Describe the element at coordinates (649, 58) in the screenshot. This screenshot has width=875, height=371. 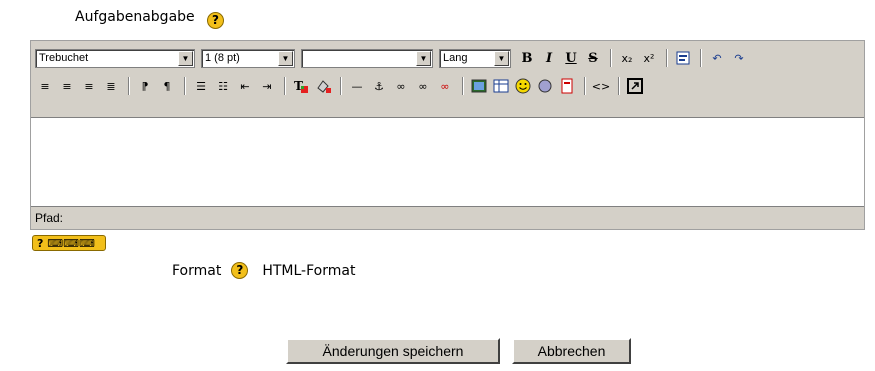
I see `superscript-button: x²` at that location.